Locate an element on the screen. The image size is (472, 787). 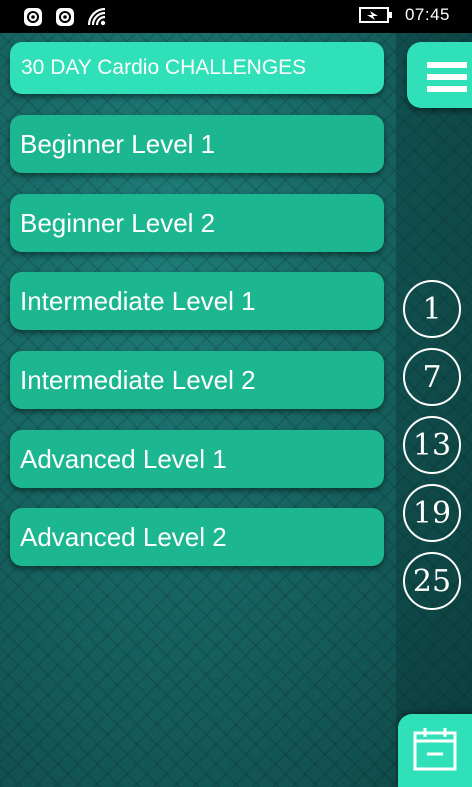
wifi-icon is located at coordinates (96, 16).